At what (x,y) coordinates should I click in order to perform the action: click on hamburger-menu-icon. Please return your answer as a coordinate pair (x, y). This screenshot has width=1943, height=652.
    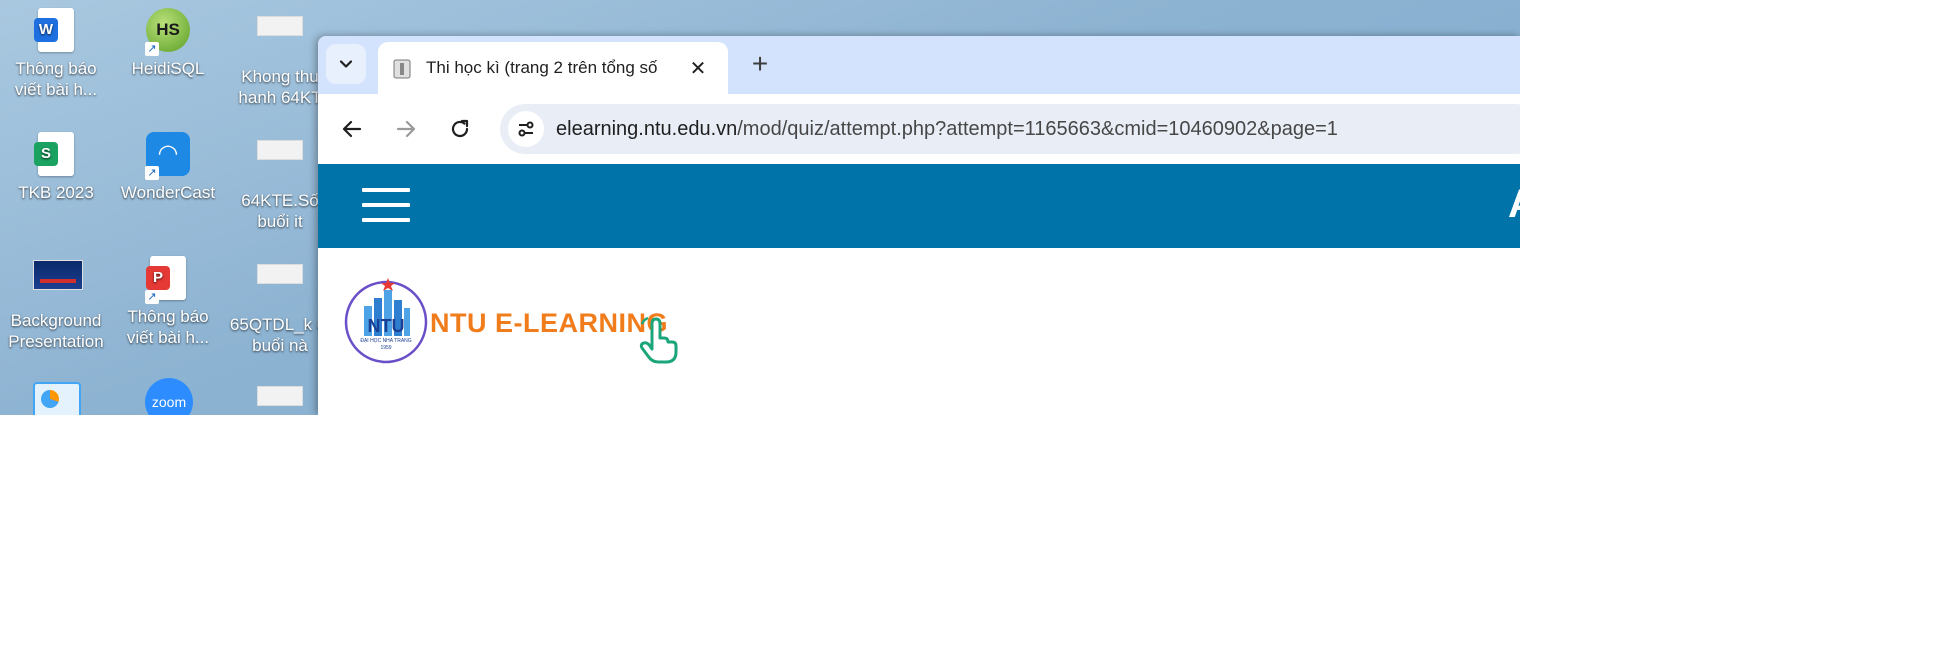
    Looking at the image, I should click on (386, 206).